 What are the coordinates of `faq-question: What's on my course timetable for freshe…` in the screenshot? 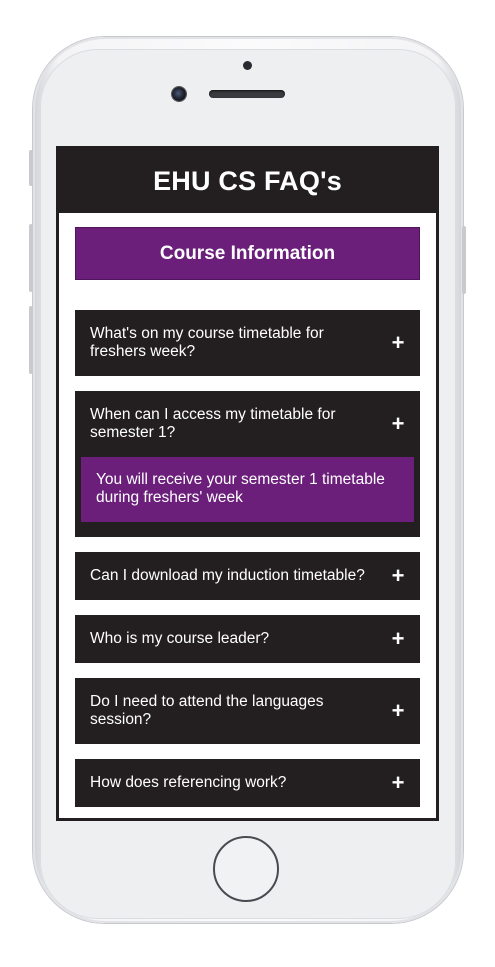 It's located at (207, 342).